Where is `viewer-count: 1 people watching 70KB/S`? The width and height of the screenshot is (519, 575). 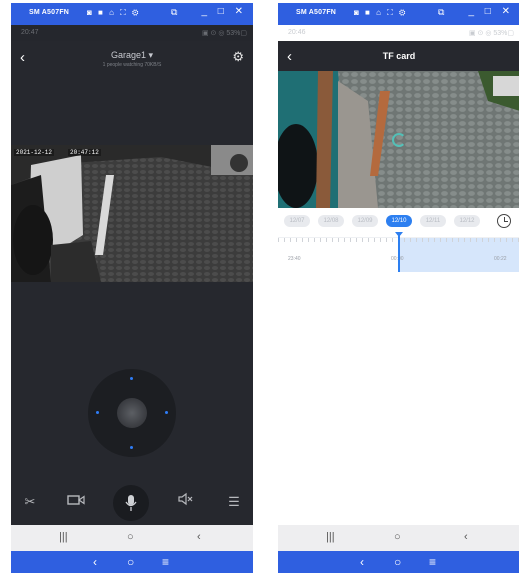 viewer-count: 1 people watching 70KB/S is located at coordinates (132, 65).